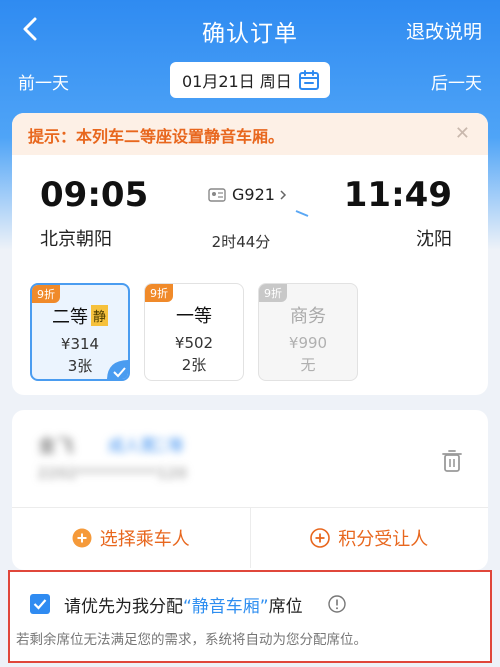 This screenshot has width=500, height=667. Describe the element at coordinates (320, 538) in the screenshot. I see `plus-circle-outline-icon` at that location.